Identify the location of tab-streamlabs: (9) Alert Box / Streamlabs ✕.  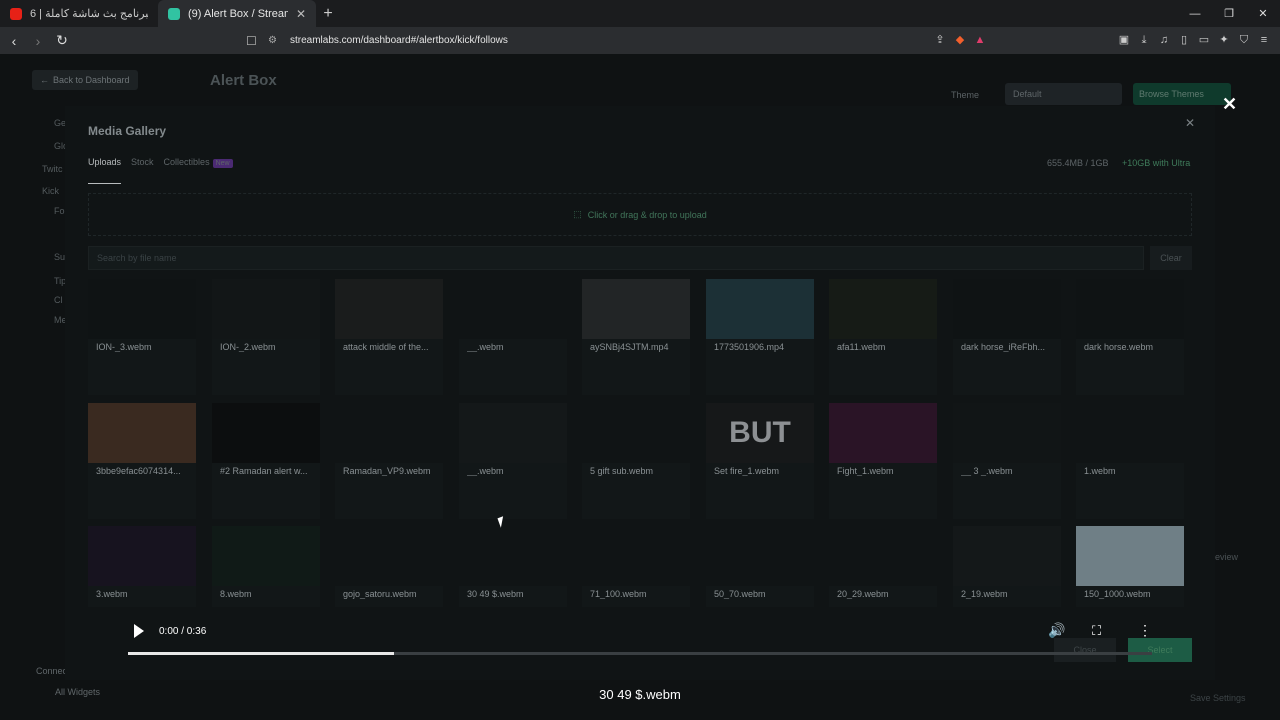
(237, 13).